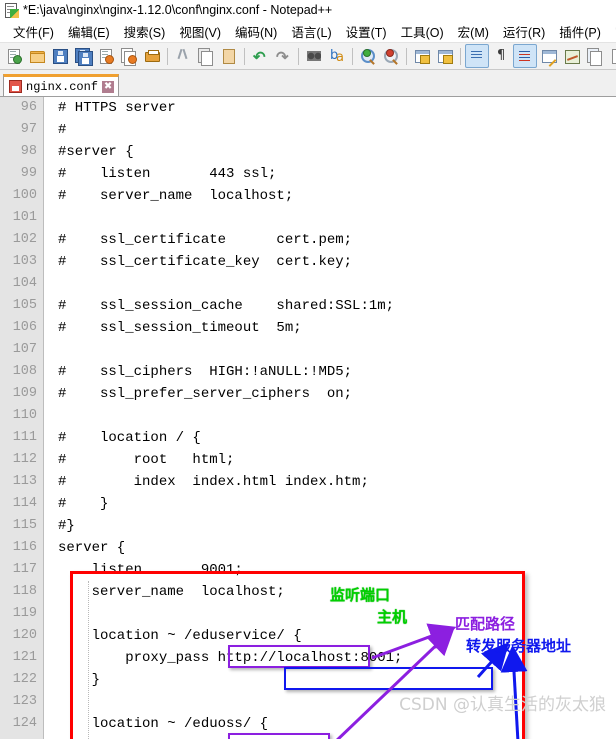  What do you see at coordinates (473, 31) in the screenshot?
I see `menu-item-macro: 宏(M)` at bounding box center [473, 31].